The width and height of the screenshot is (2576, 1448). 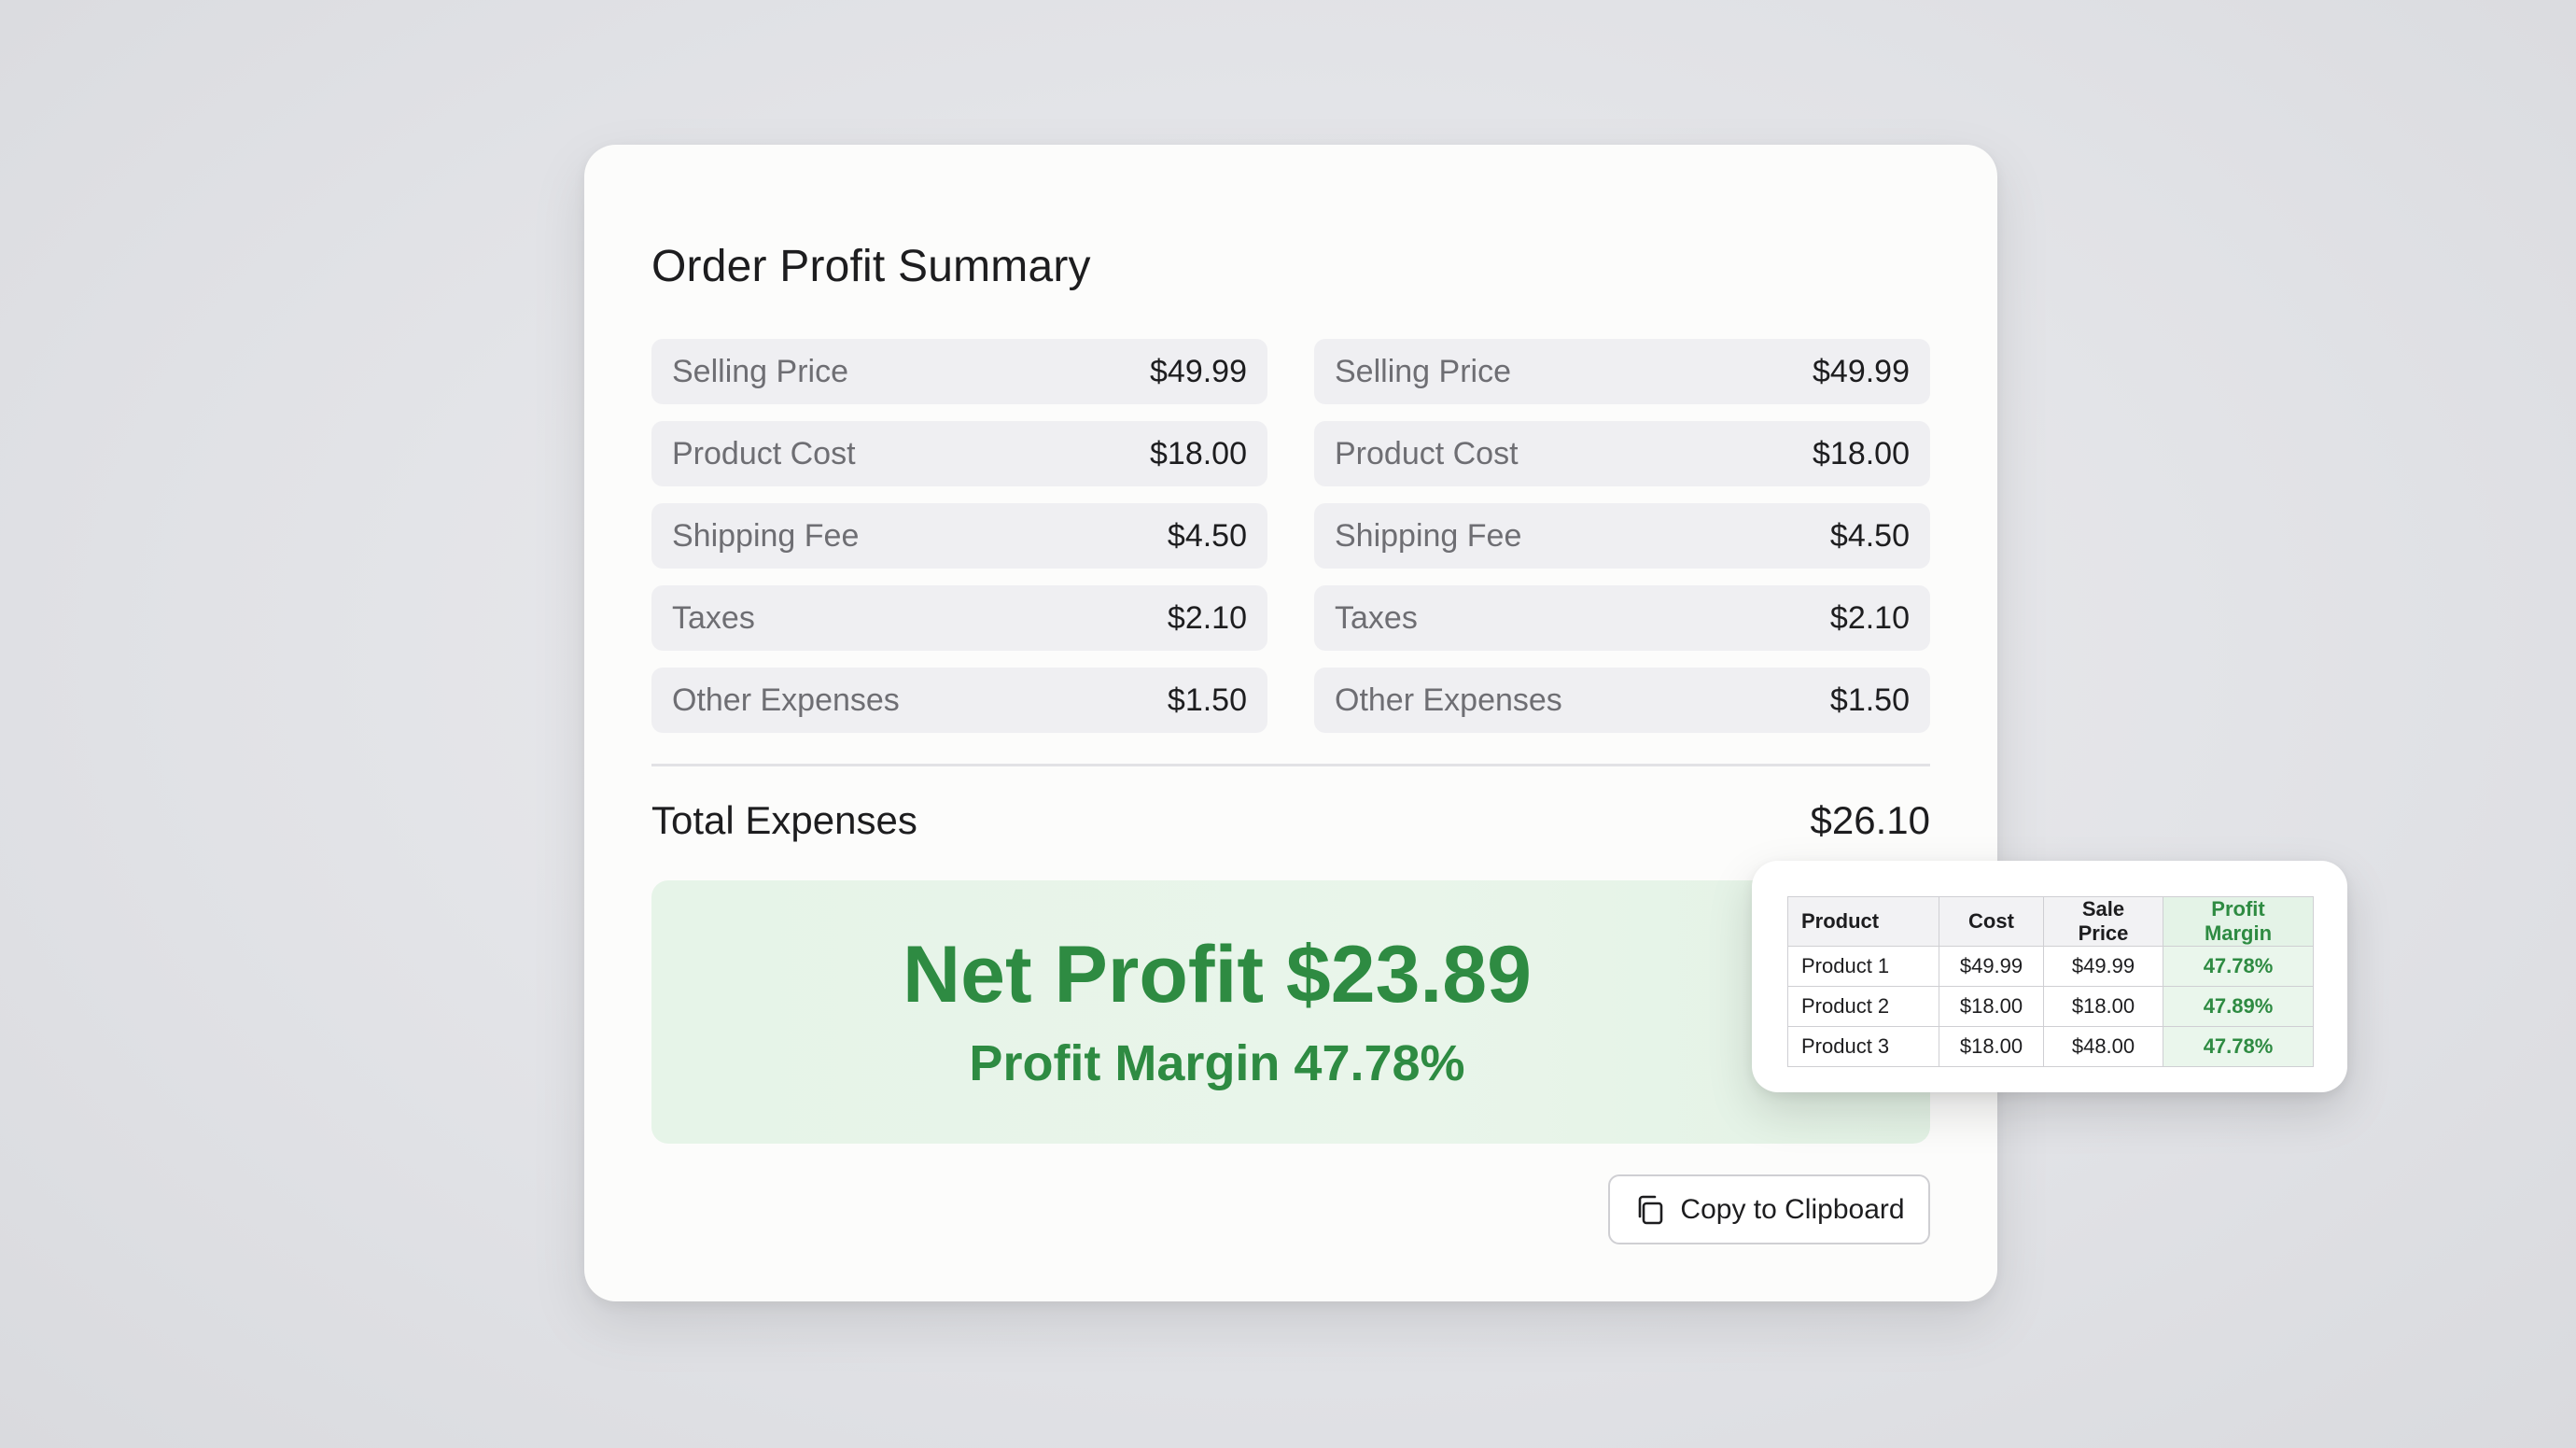 I want to click on profit-margin: Profit Margin 47.78%, so click(x=1217, y=1063).